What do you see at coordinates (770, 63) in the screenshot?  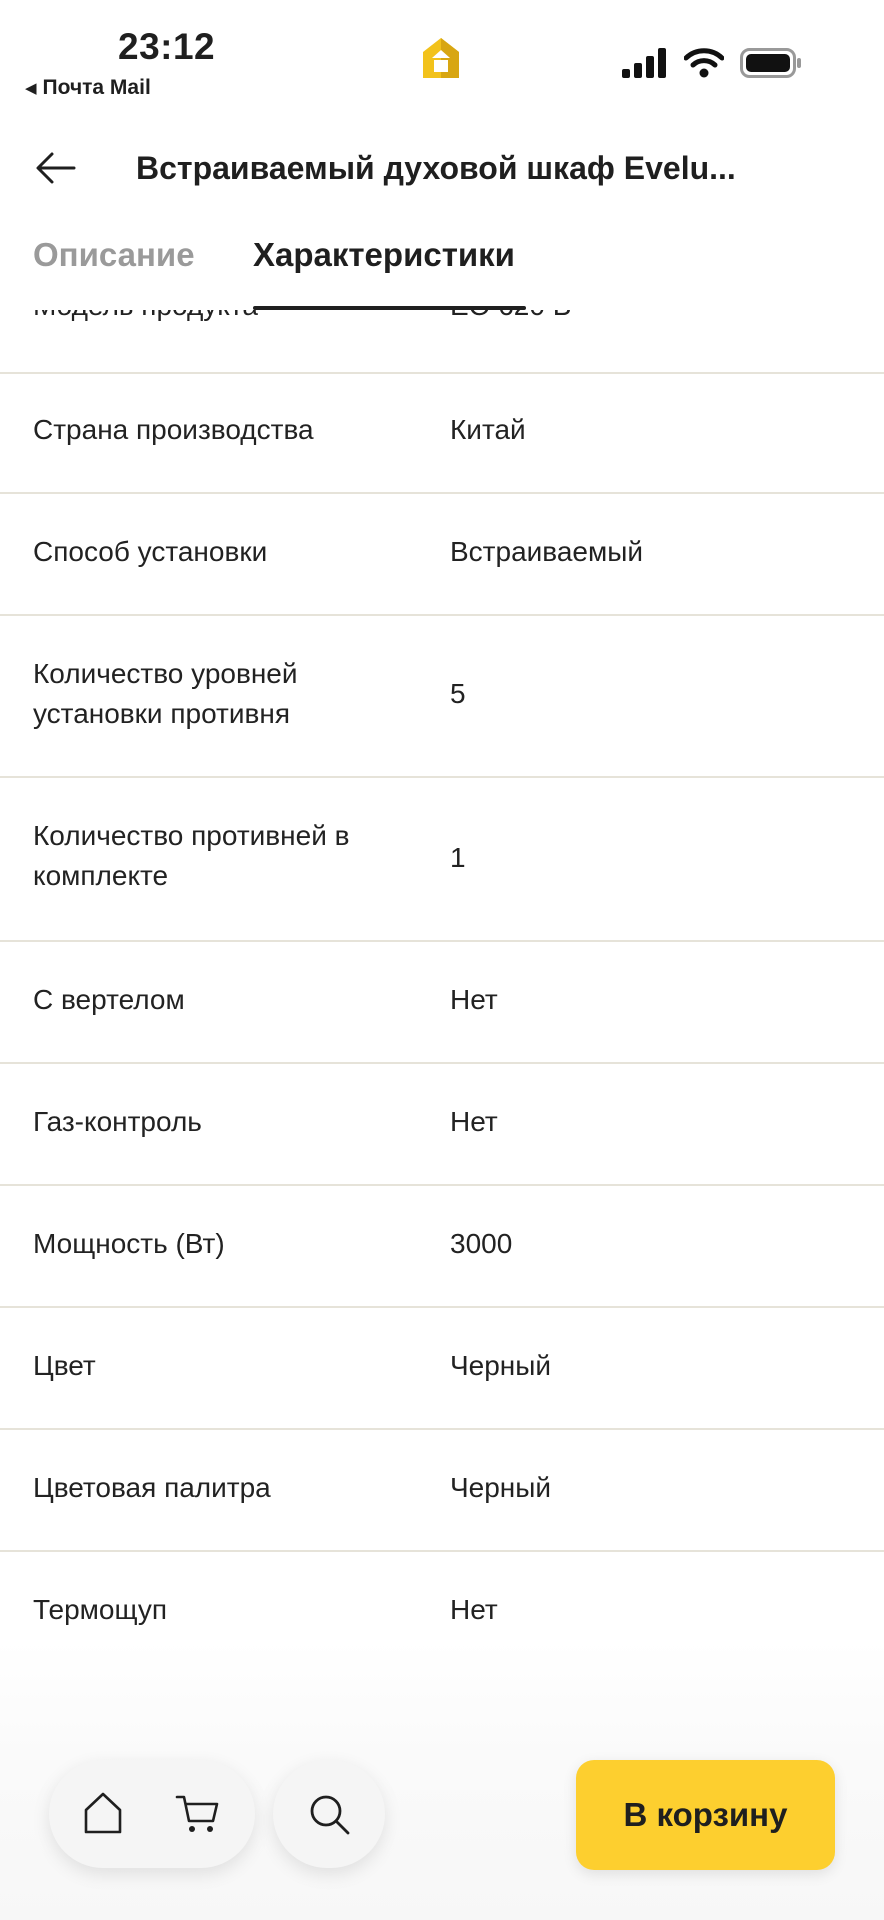 I see `battery-icon` at bounding box center [770, 63].